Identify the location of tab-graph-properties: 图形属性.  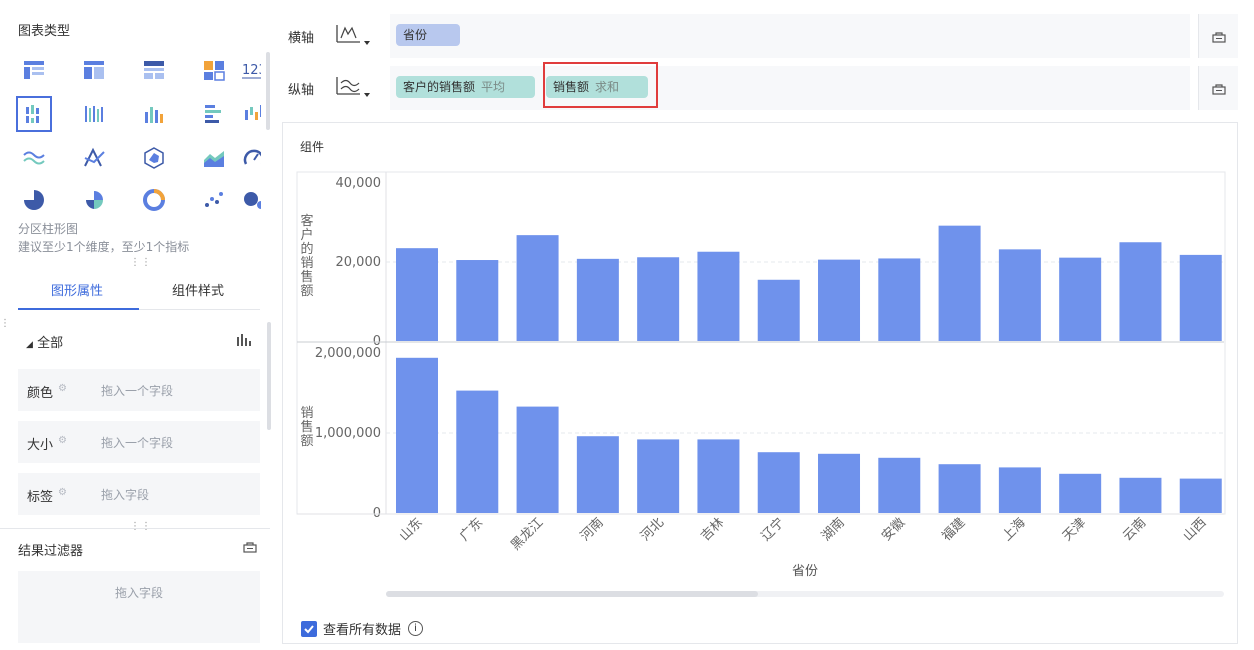
(77, 289).